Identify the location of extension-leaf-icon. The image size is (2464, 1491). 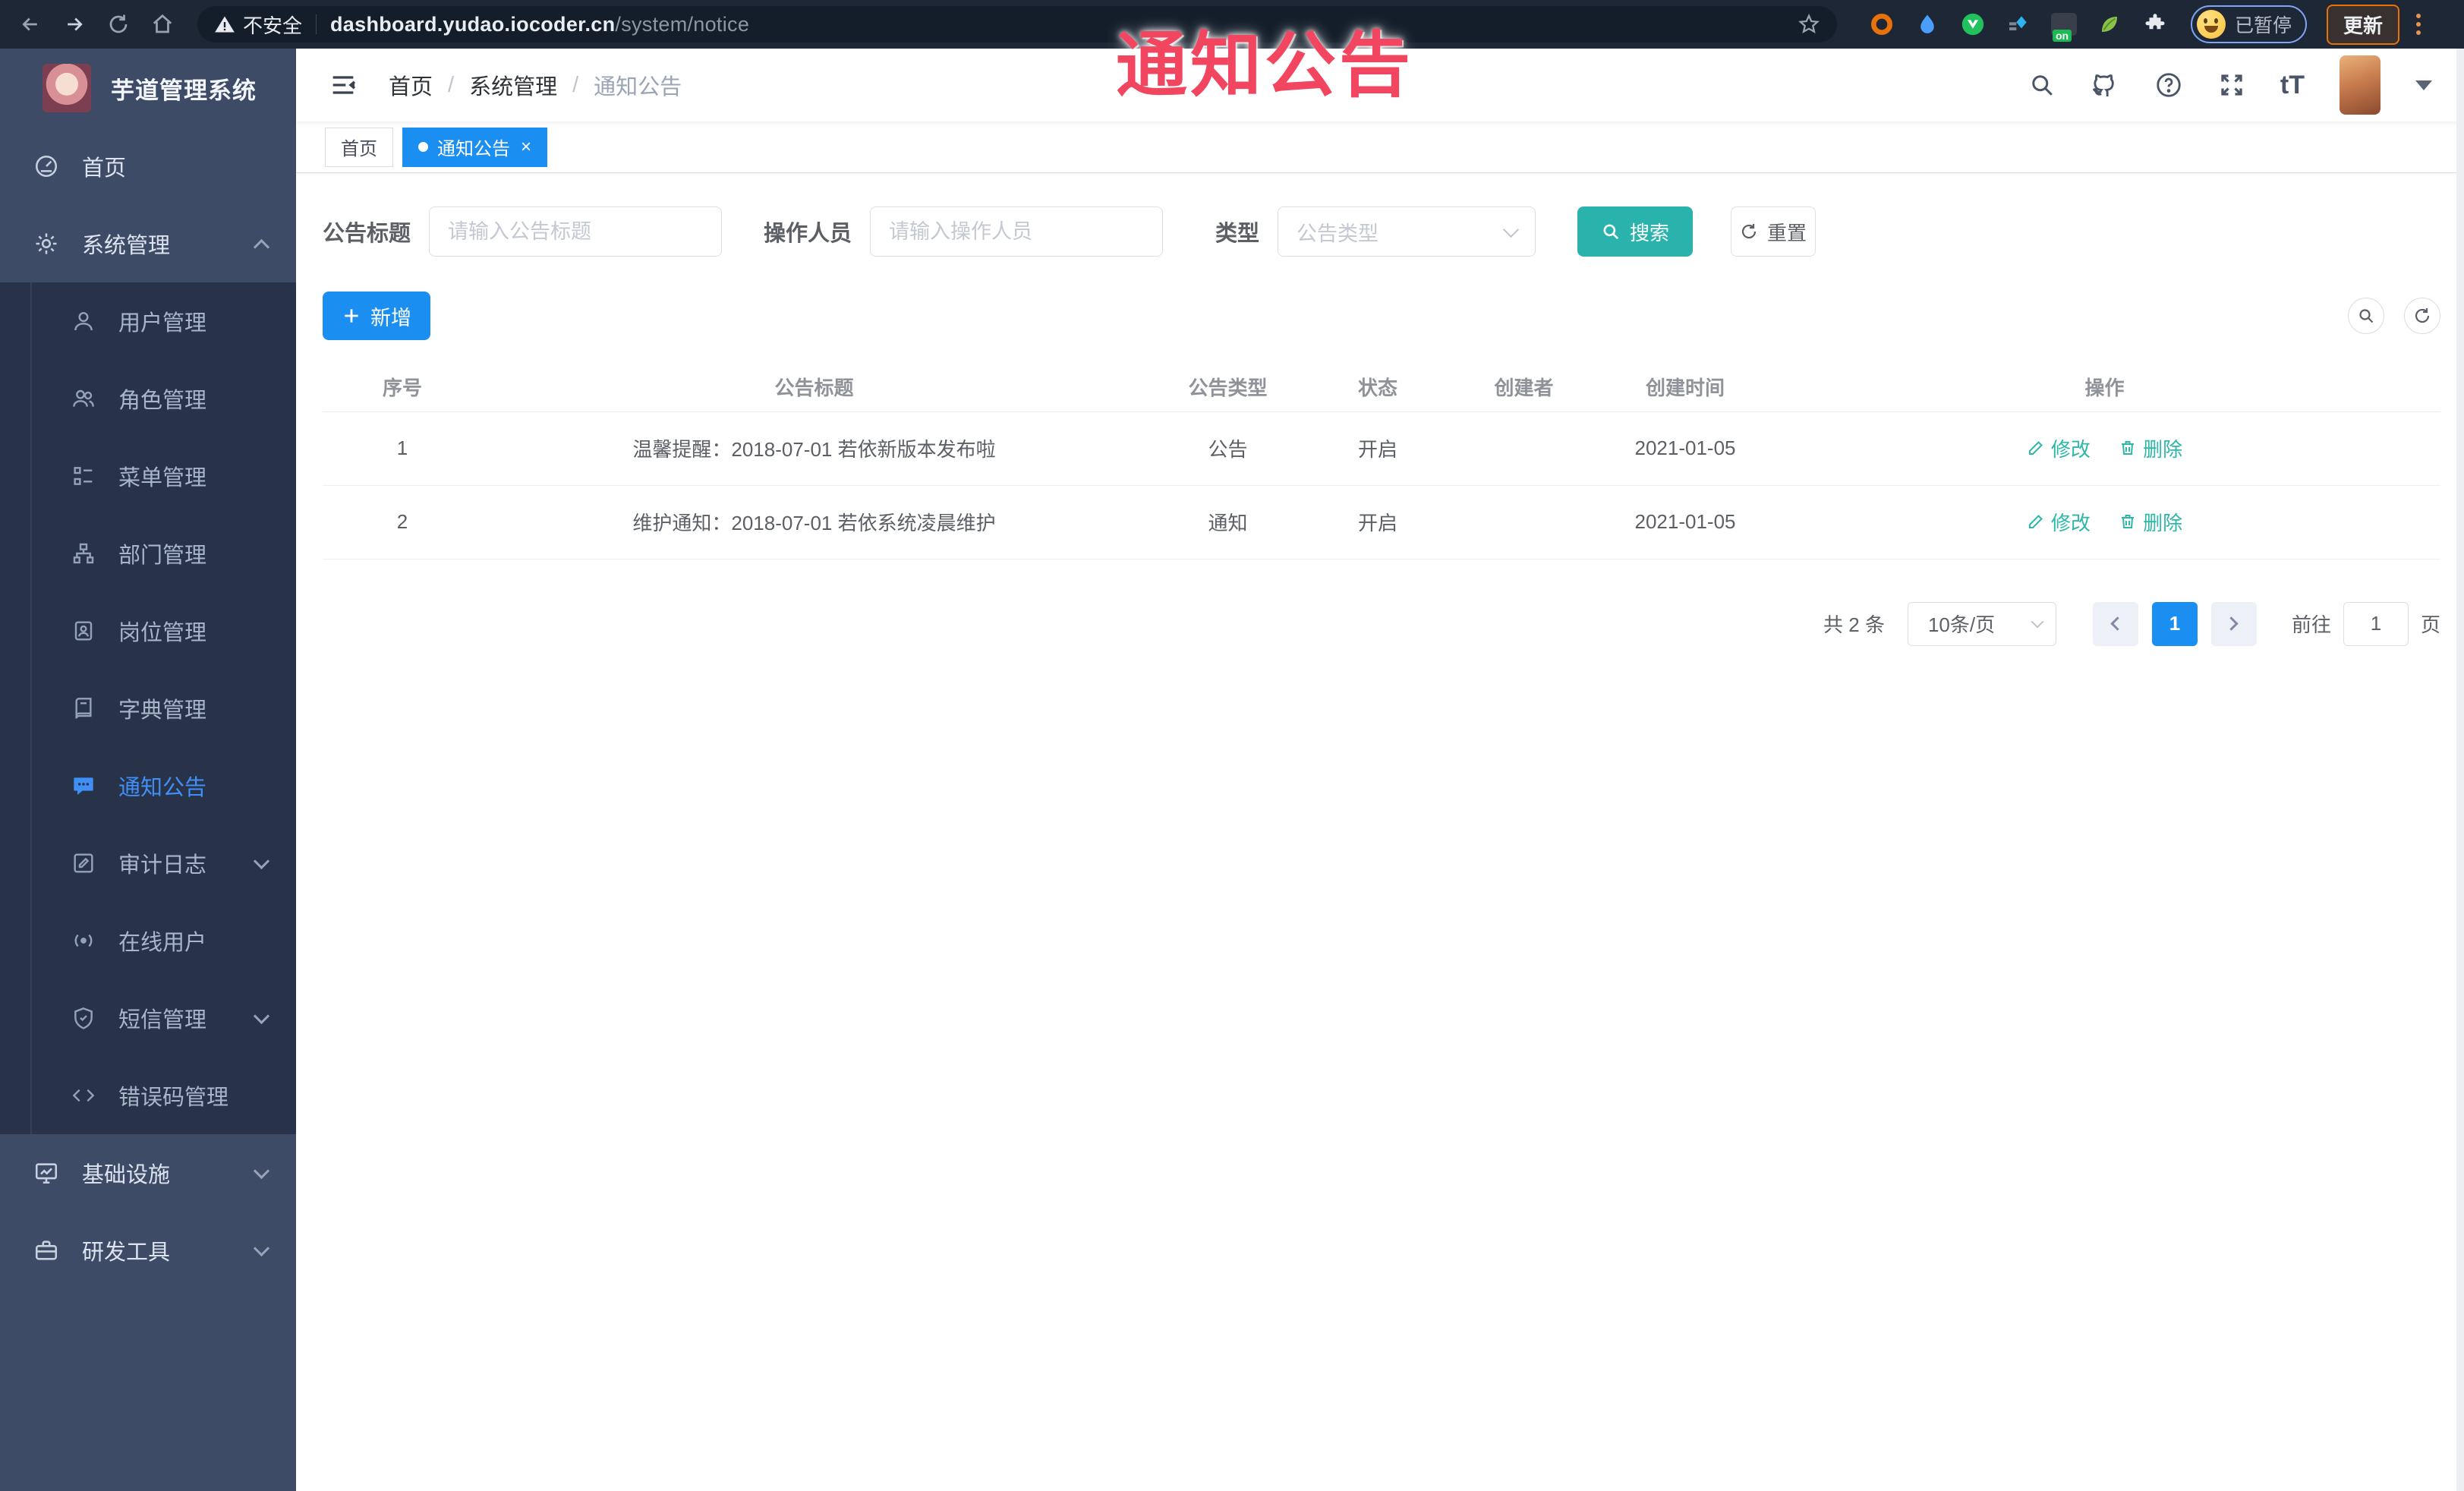
(2109, 24).